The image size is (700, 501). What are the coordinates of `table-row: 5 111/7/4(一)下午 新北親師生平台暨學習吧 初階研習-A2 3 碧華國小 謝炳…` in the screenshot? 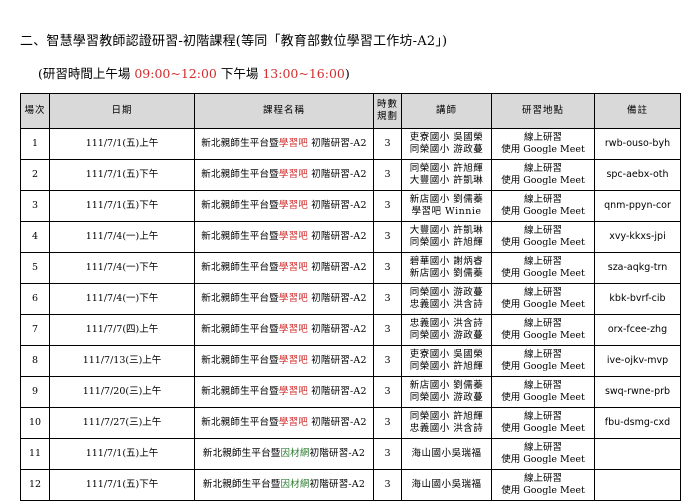 It's located at (350, 268).